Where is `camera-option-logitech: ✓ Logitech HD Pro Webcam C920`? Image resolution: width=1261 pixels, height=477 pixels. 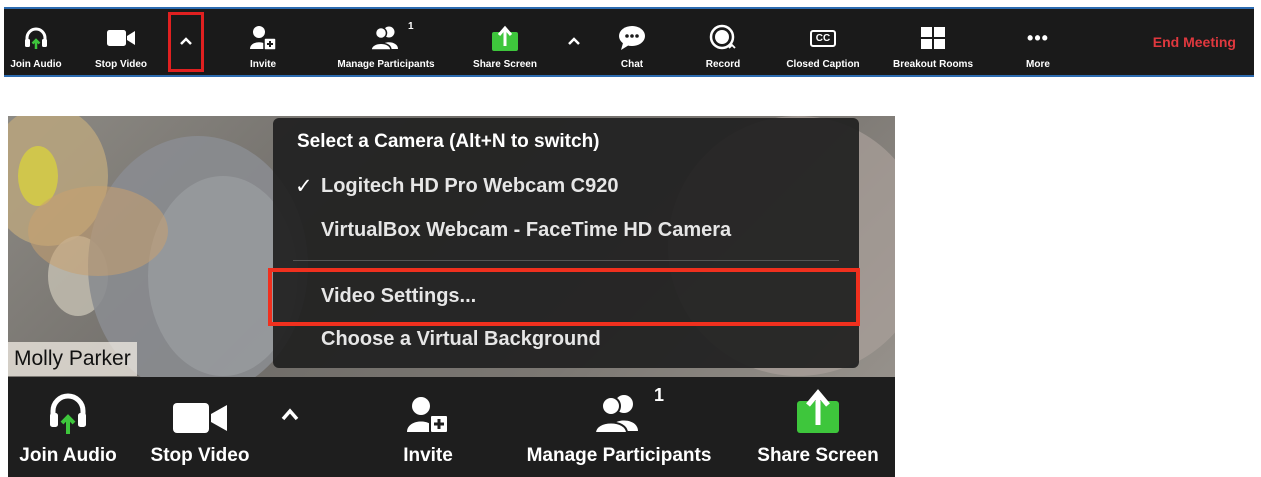 camera-option-logitech: ✓ Logitech HD Pro Webcam C920 is located at coordinates (590, 186).